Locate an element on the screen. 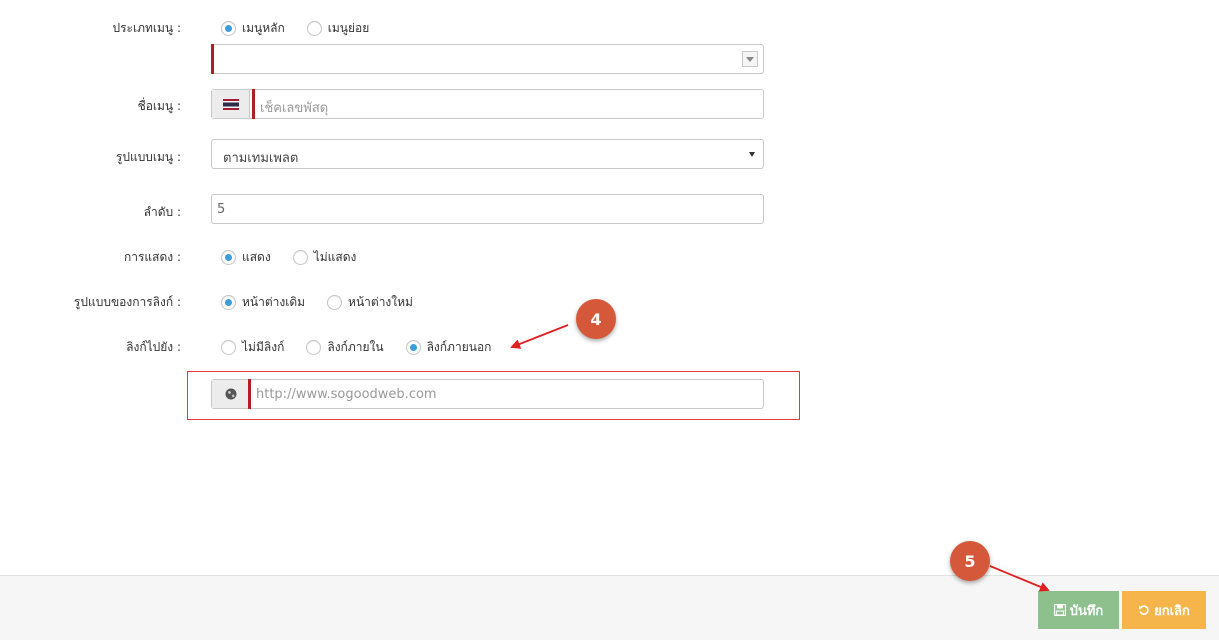  radio-same-window-label: หน้าต่างเดิม is located at coordinates (274, 302).